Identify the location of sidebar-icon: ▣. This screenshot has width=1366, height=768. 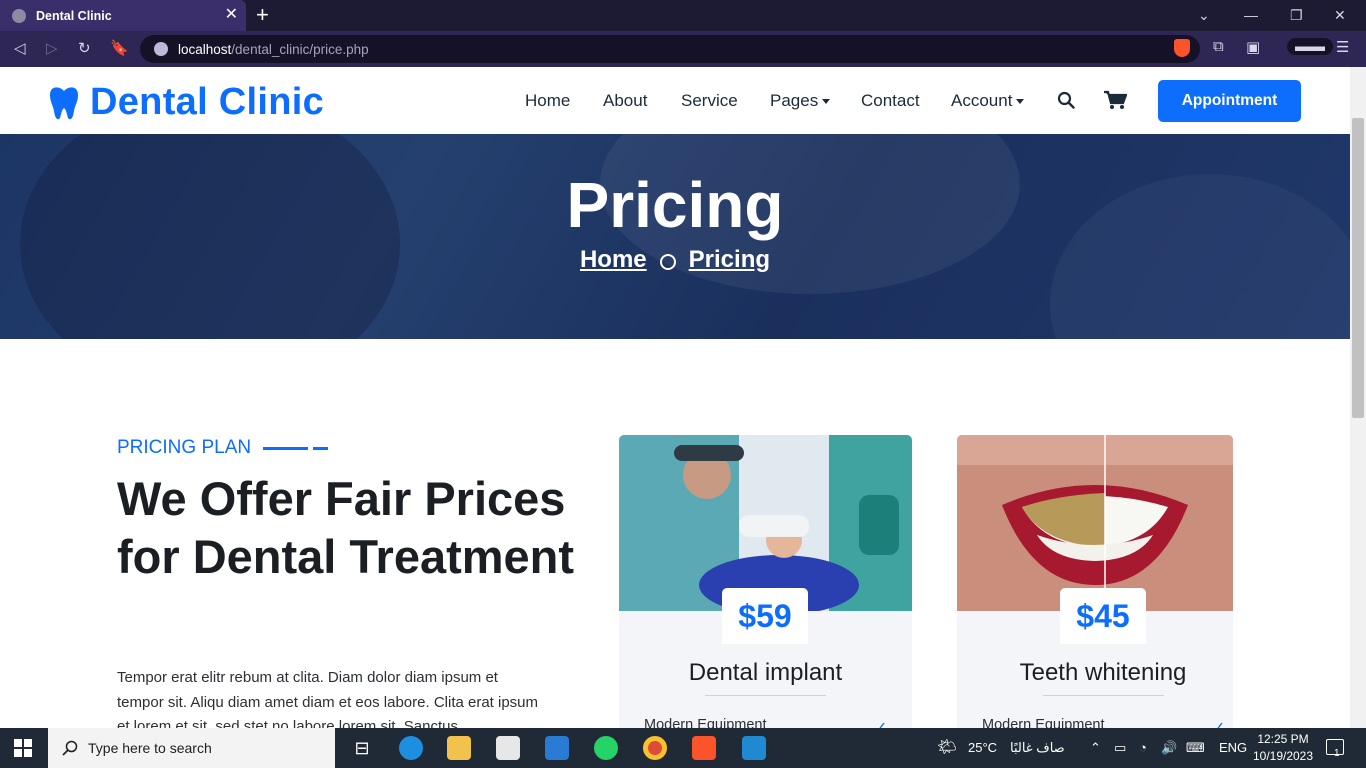
(1253, 47).